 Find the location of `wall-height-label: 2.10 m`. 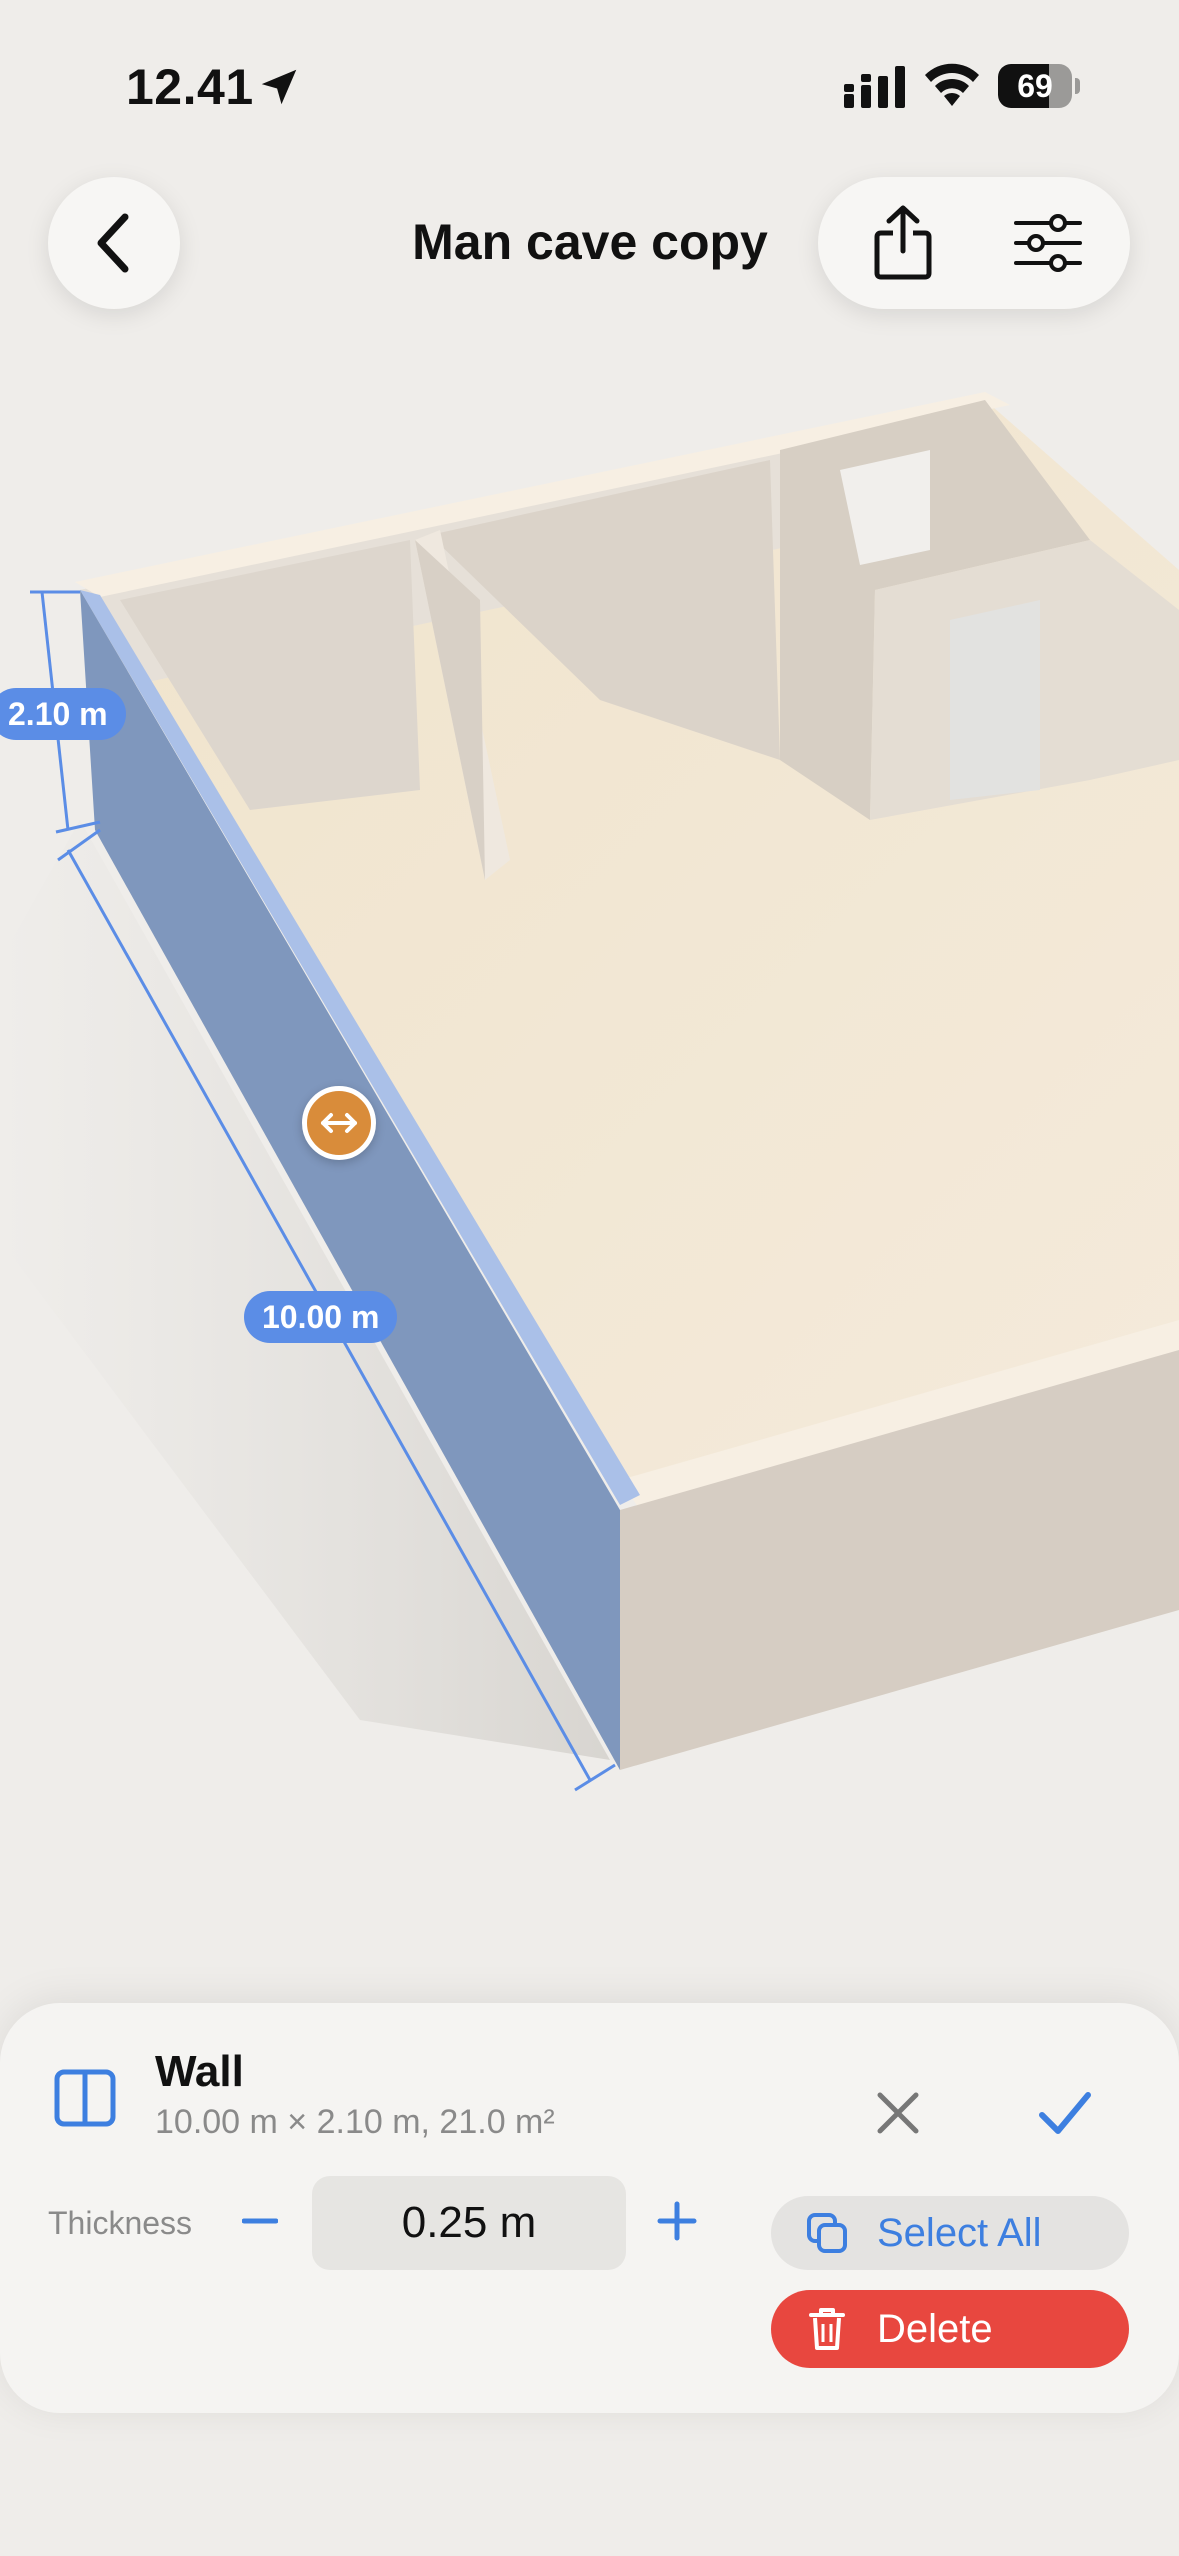

wall-height-label: 2.10 m is located at coordinates (63, 714).